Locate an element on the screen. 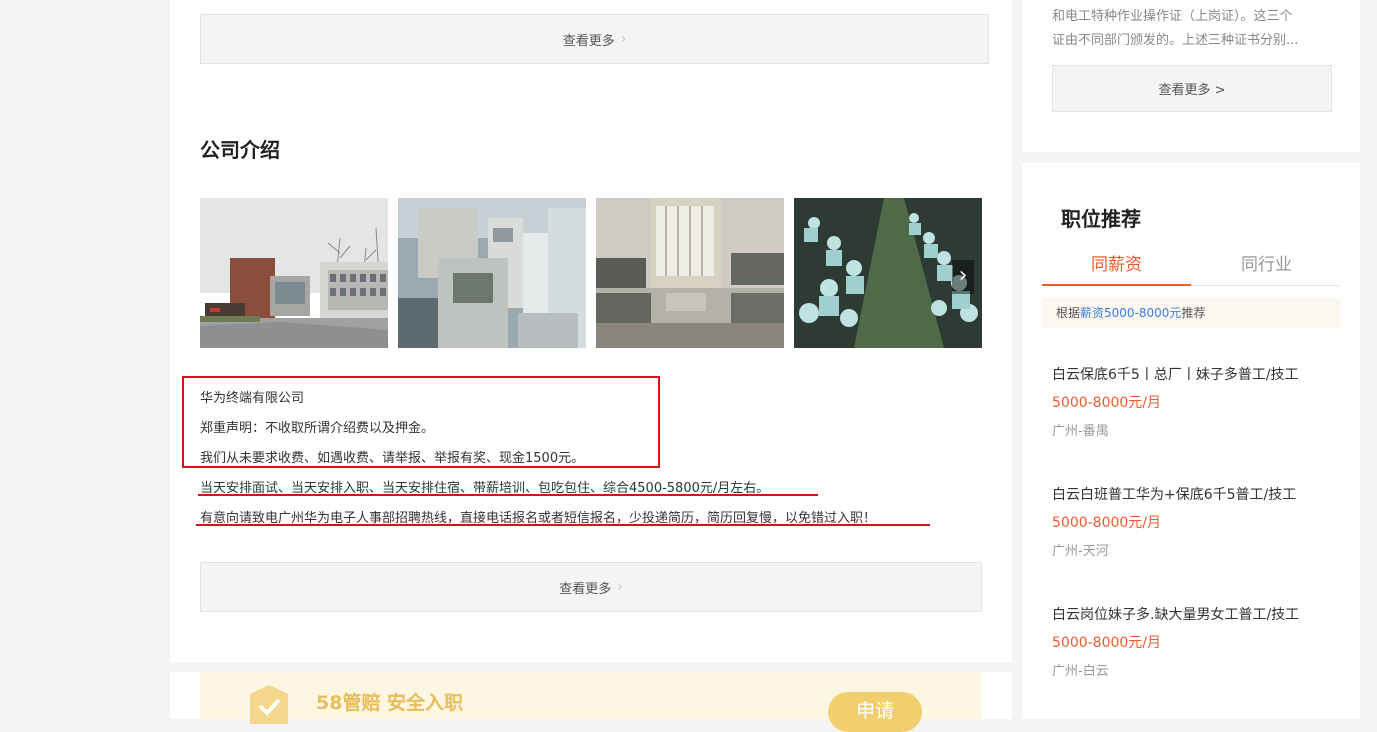  company-photo-building is located at coordinates (294, 273).